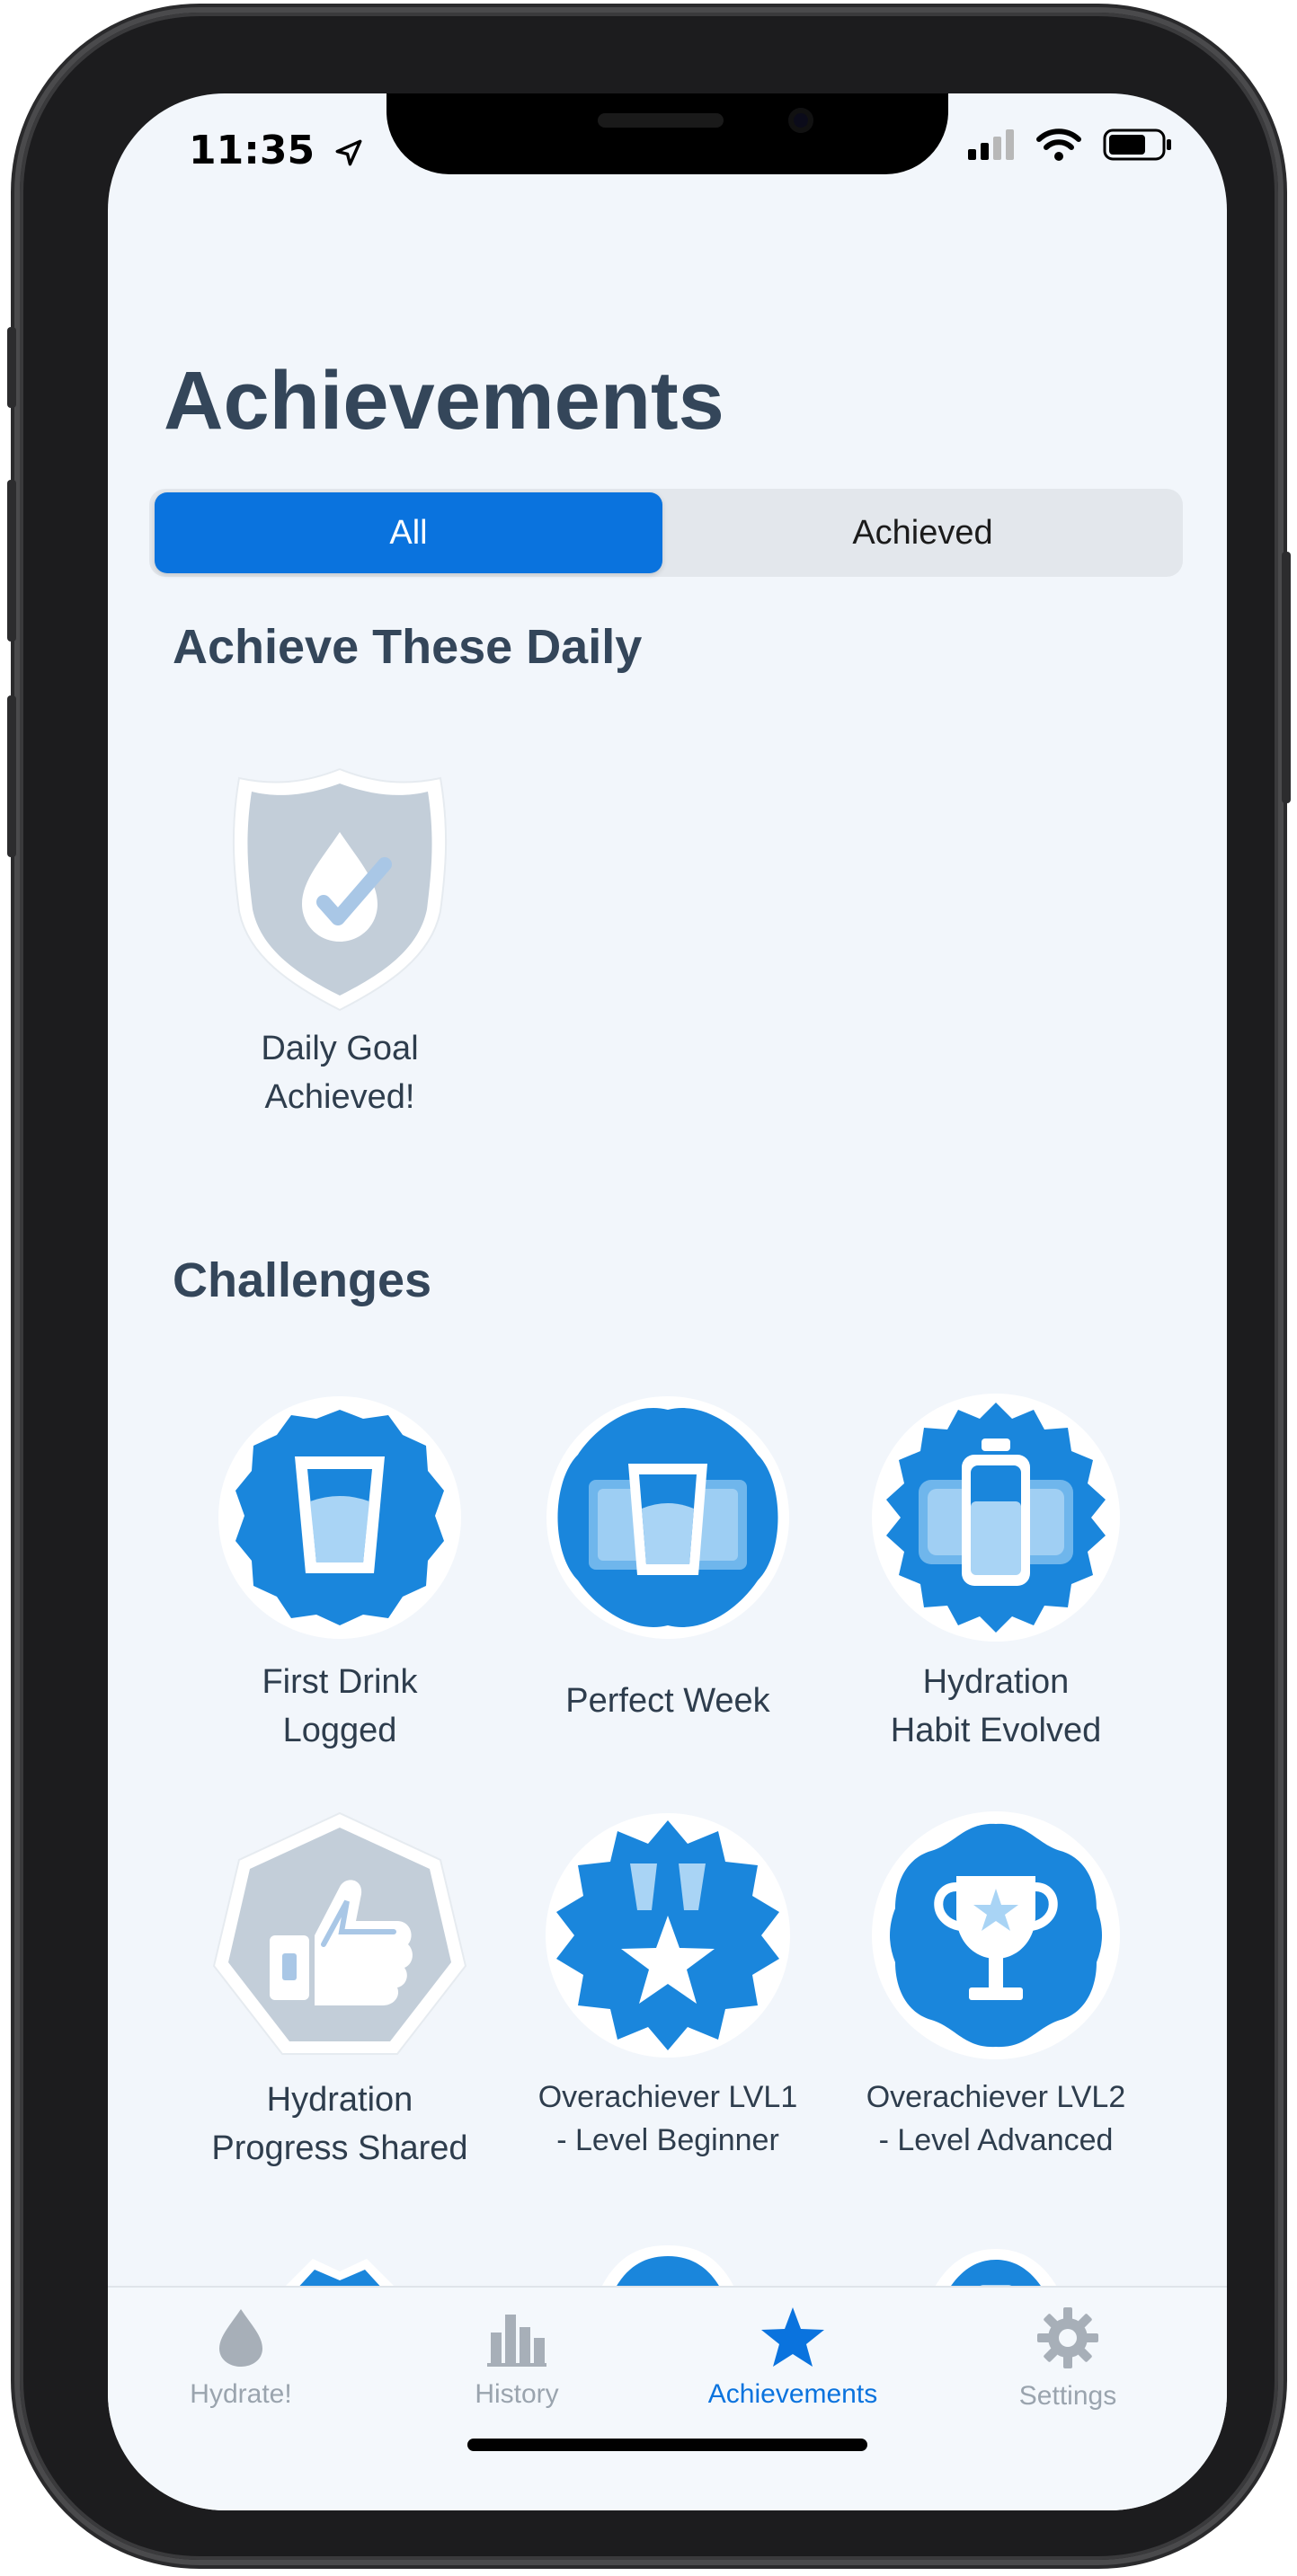  Describe the element at coordinates (302, 1280) in the screenshot. I see `section-title-challenges: Challenges` at that location.